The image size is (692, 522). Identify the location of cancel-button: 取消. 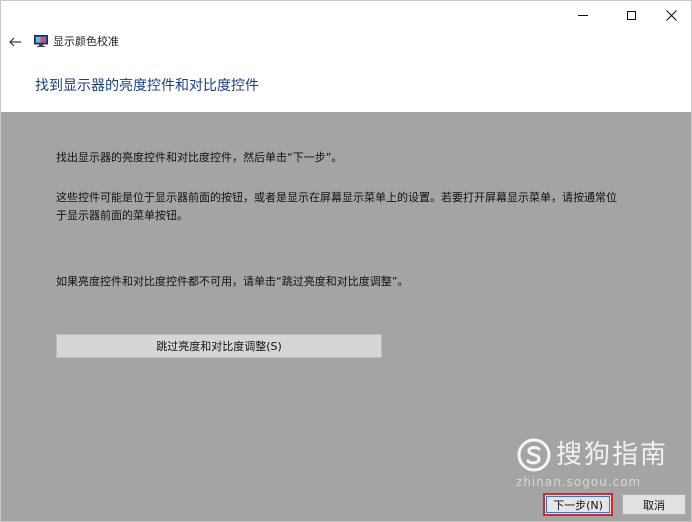
(654, 504).